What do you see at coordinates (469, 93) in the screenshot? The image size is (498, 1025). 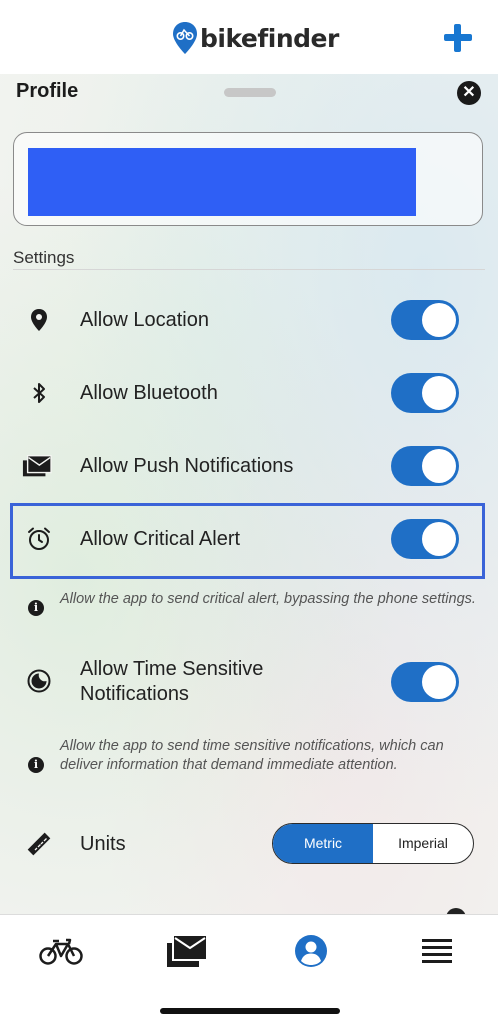 I see `close-icon: ✕` at bounding box center [469, 93].